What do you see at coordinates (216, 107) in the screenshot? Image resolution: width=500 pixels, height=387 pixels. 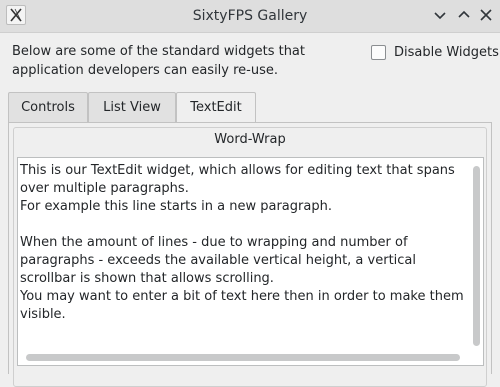 I see `tab-textedit: TextEdit` at bounding box center [216, 107].